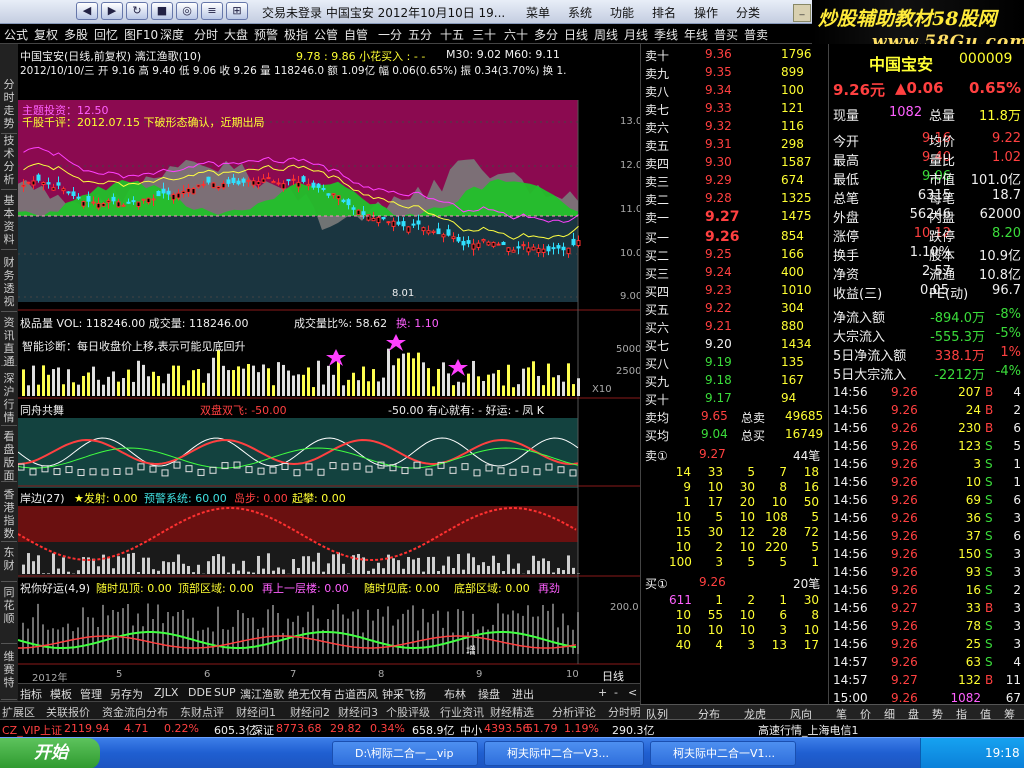 Image resolution: width=1024 pixels, height=768 pixels. Describe the element at coordinates (106, 34) in the screenshot. I see `toolbar-item: 回忆` at that location.